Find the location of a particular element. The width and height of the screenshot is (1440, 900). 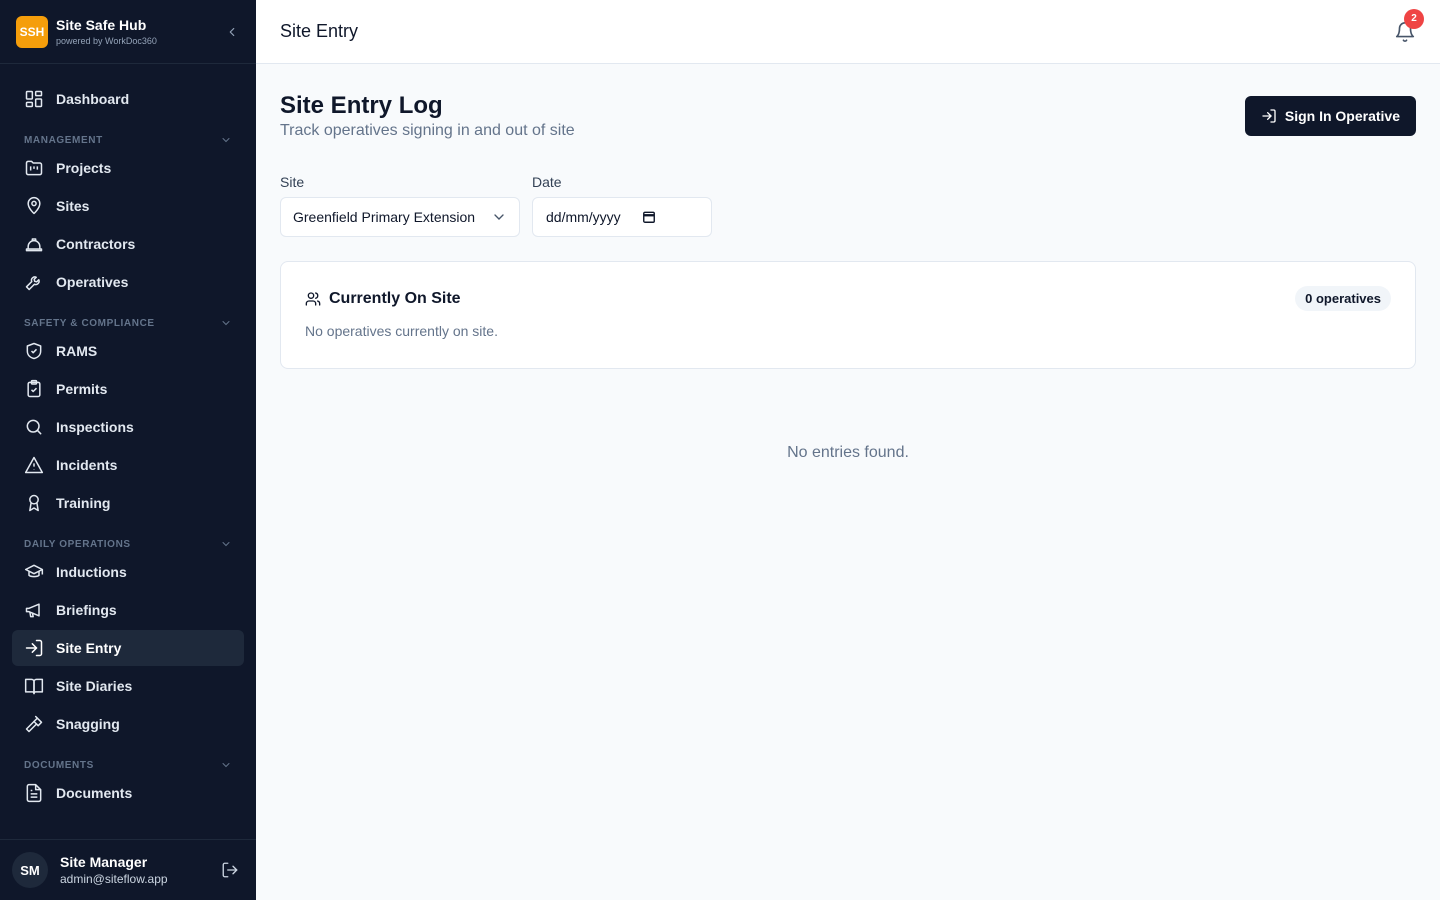

sidebar-item-label: Projects is located at coordinates (84, 168).